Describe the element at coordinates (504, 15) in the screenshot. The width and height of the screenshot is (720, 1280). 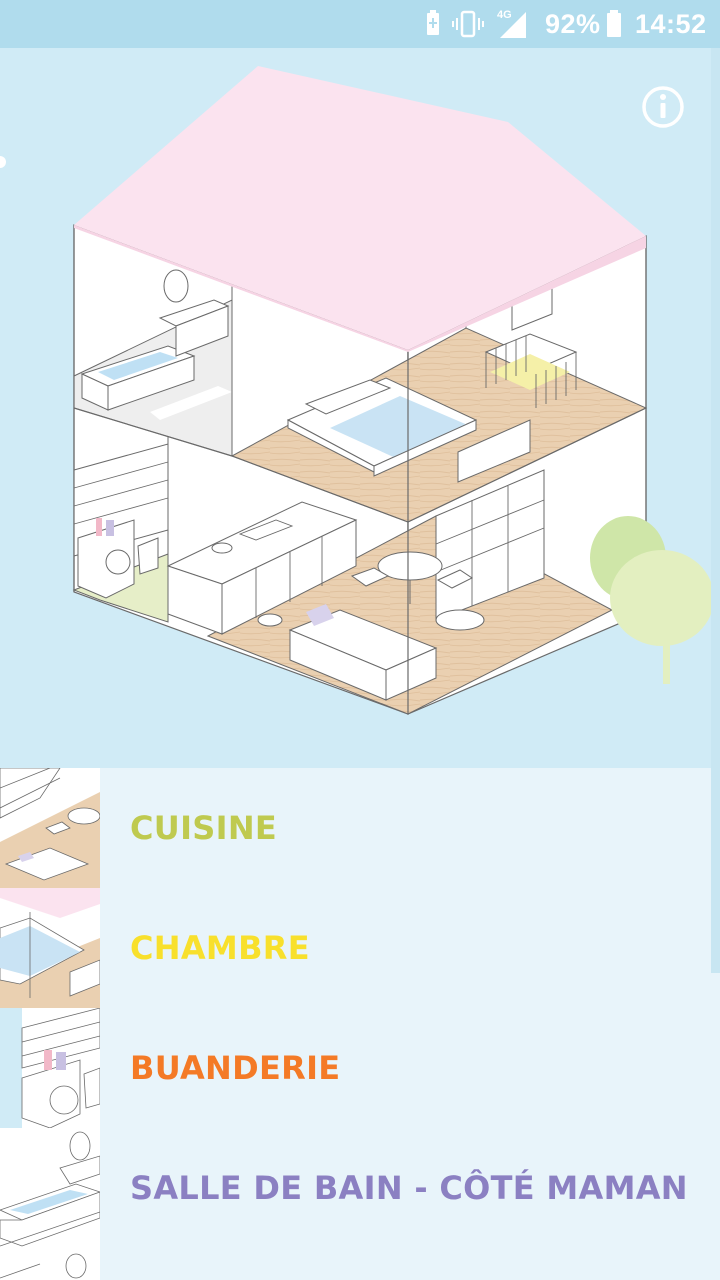
I see `network-type-label: 4G` at that location.